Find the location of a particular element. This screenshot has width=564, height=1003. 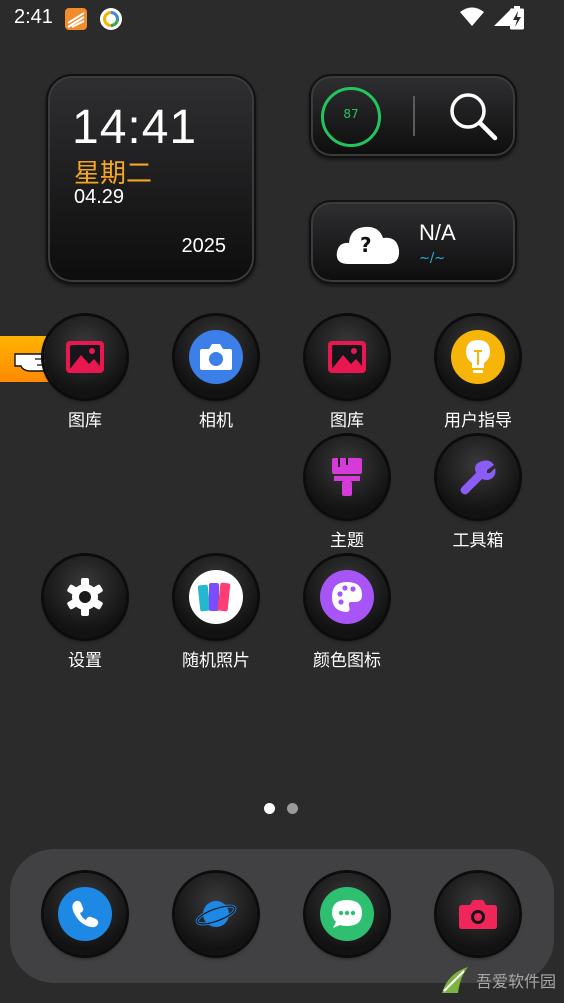

dock-messages is located at coordinates (347, 933).